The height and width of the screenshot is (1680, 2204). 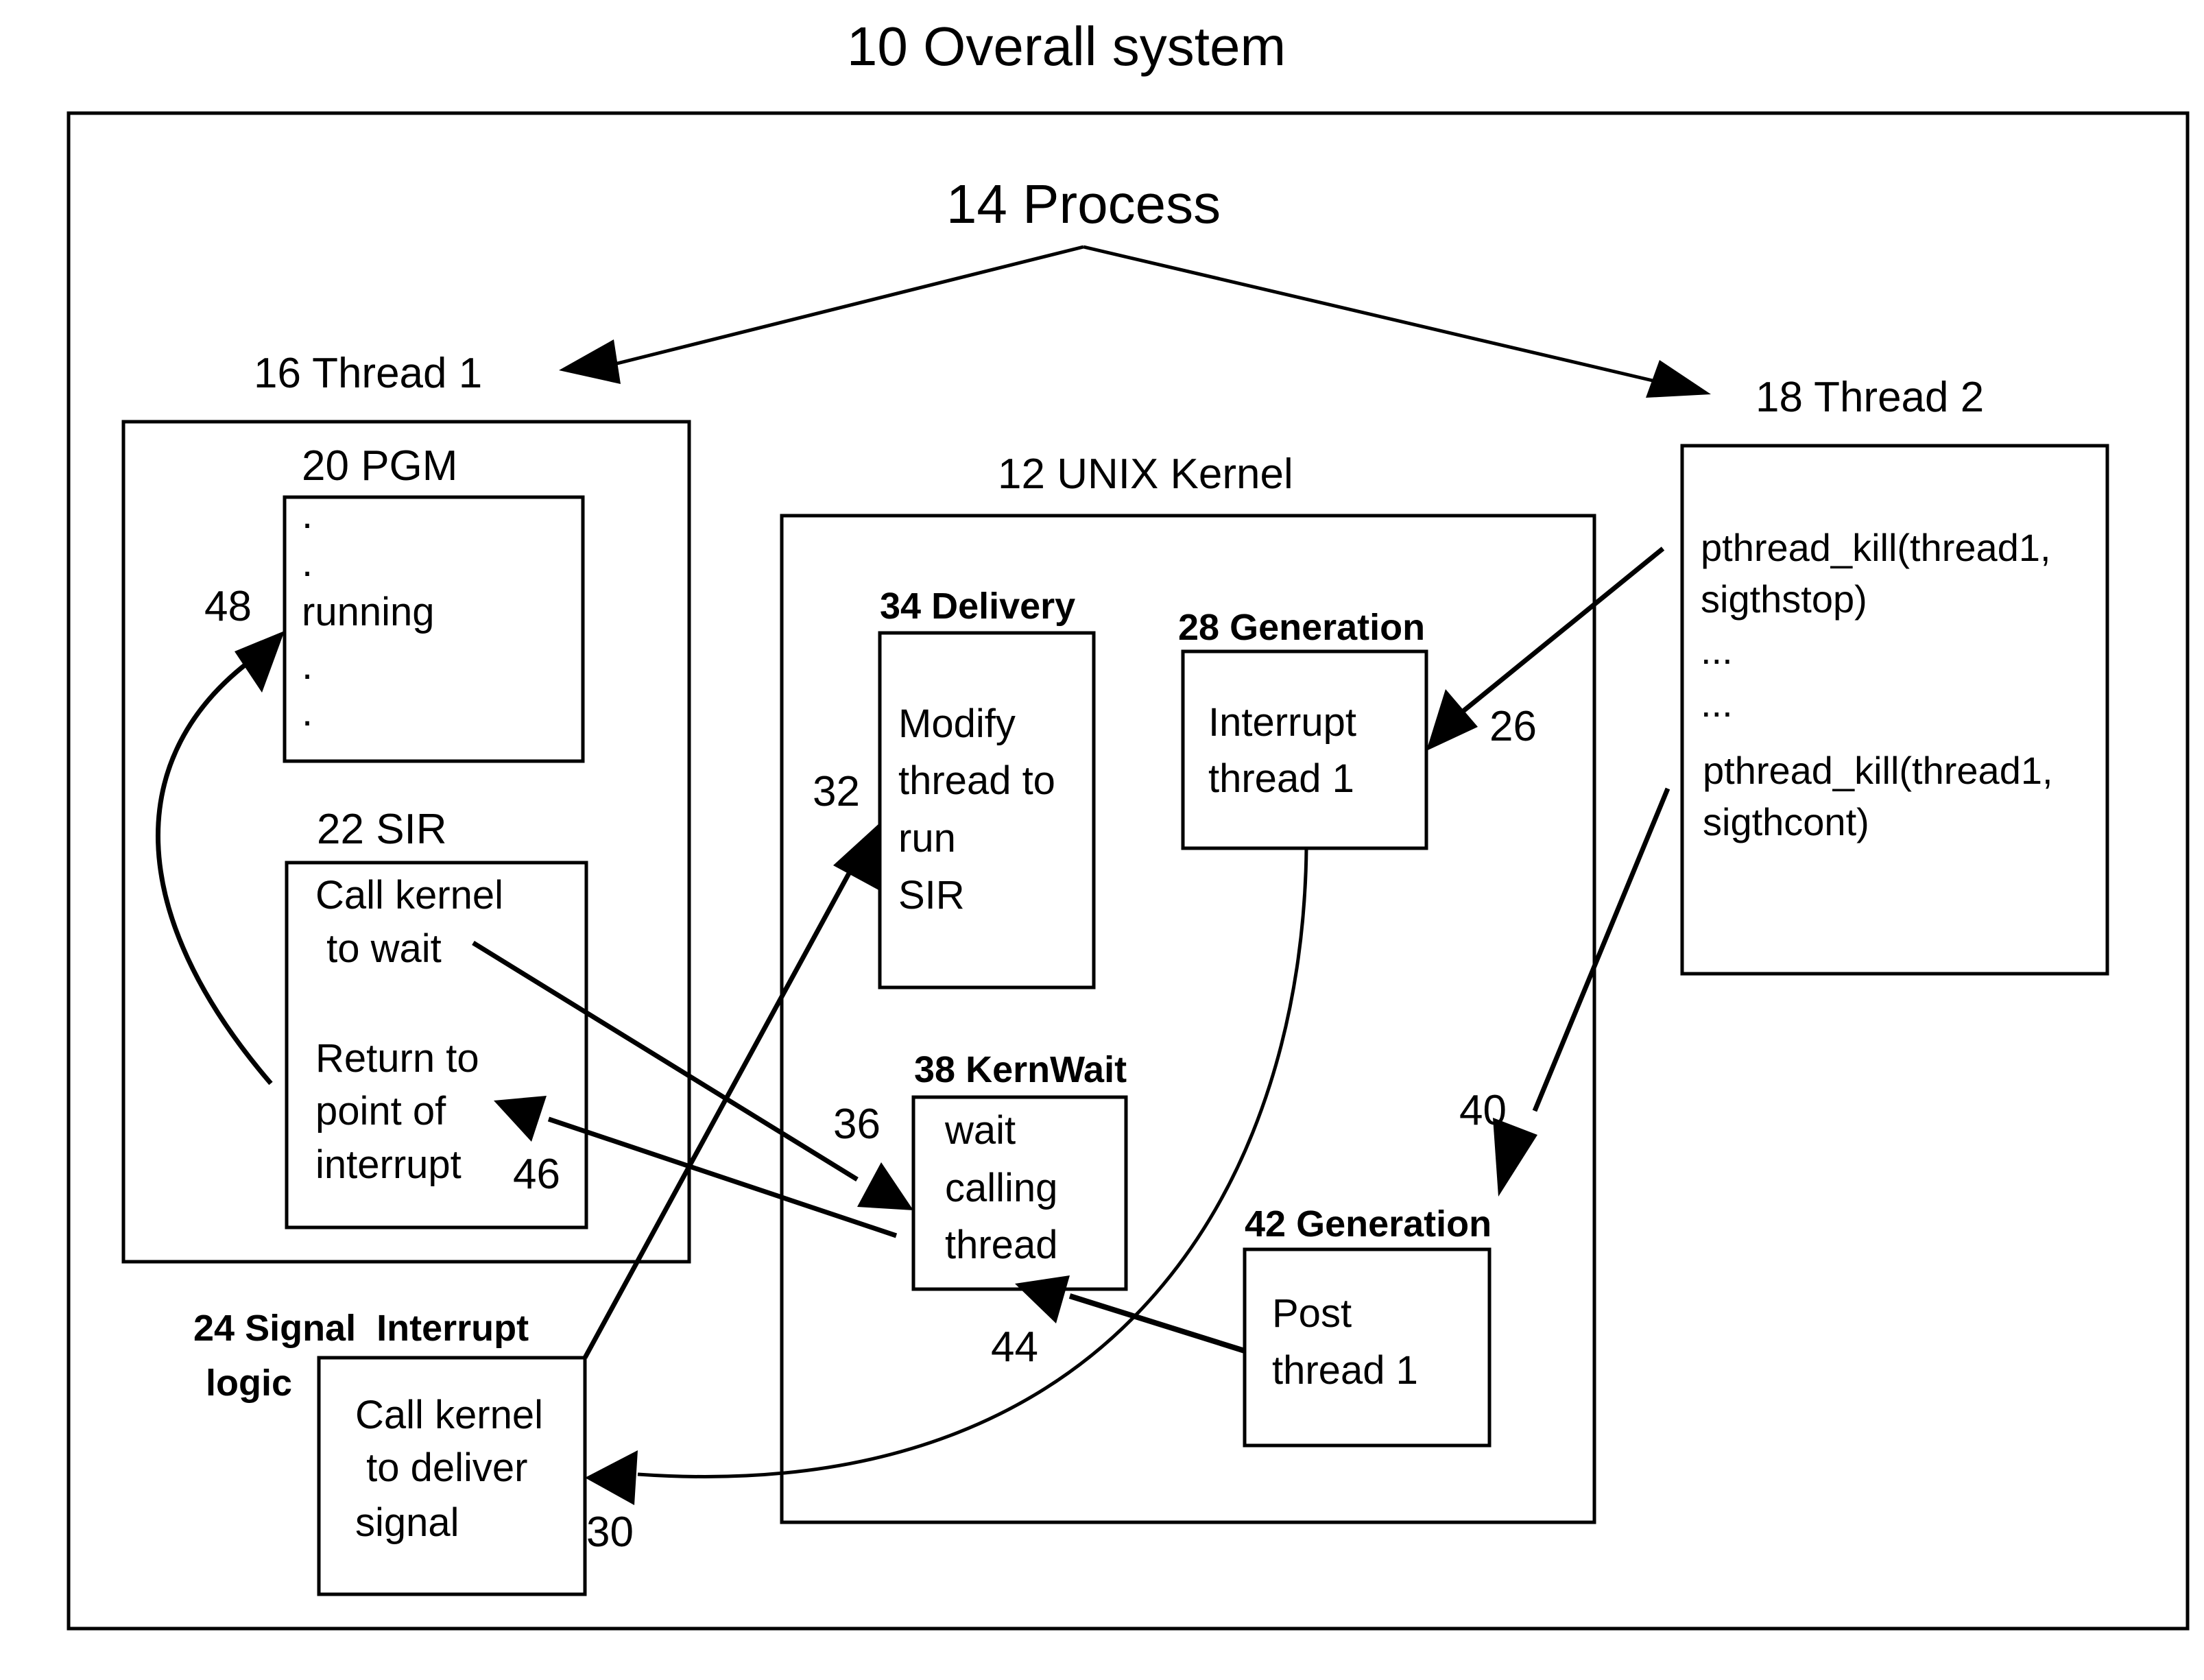 What do you see at coordinates (1513, 726) in the screenshot?
I see `ref-26: 26` at bounding box center [1513, 726].